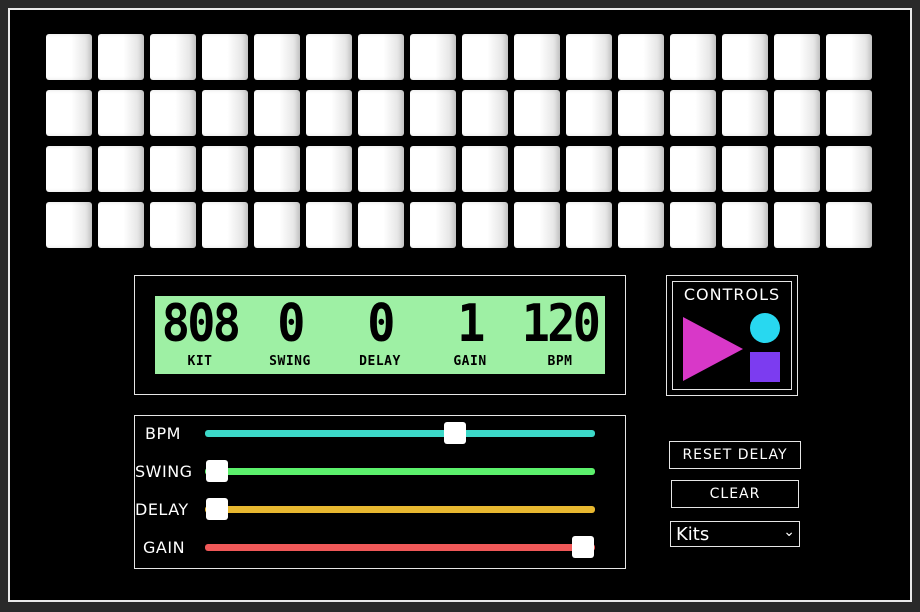 This screenshot has height=612, width=920. I want to click on bpm-slider-track, so click(400, 433).